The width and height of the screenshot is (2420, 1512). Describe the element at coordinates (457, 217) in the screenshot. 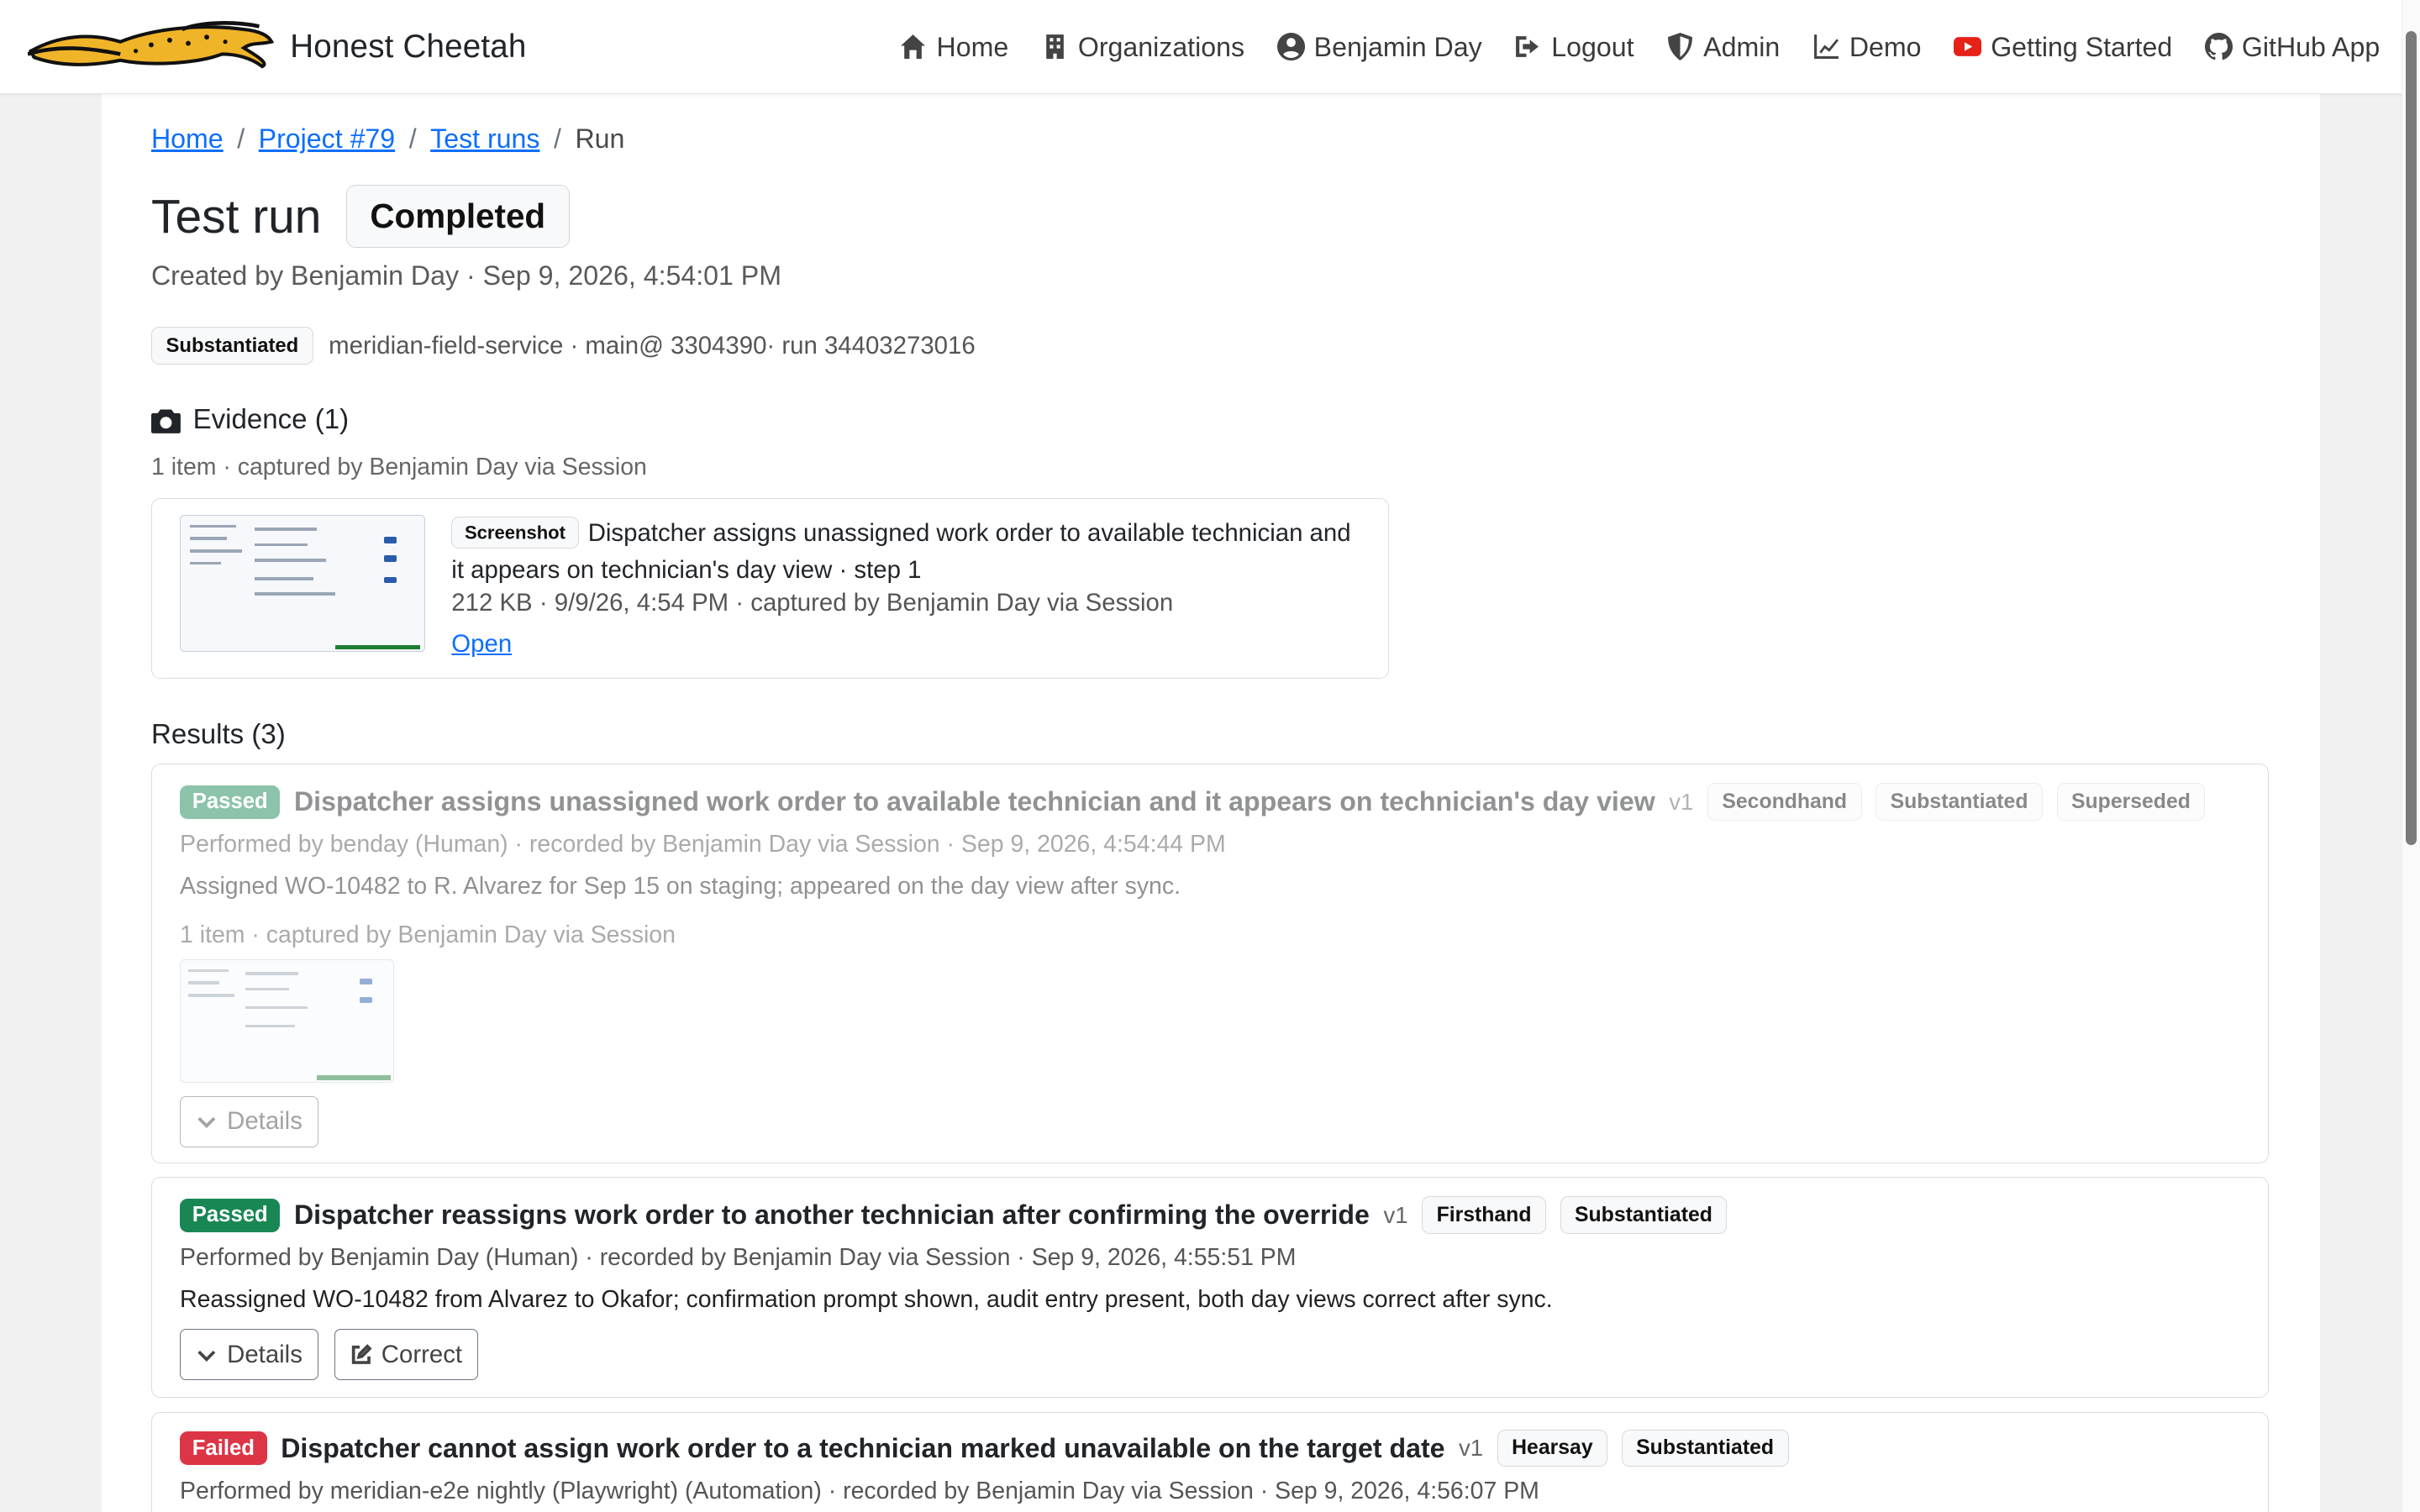

I see `run-status-badge: Completed` at that location.